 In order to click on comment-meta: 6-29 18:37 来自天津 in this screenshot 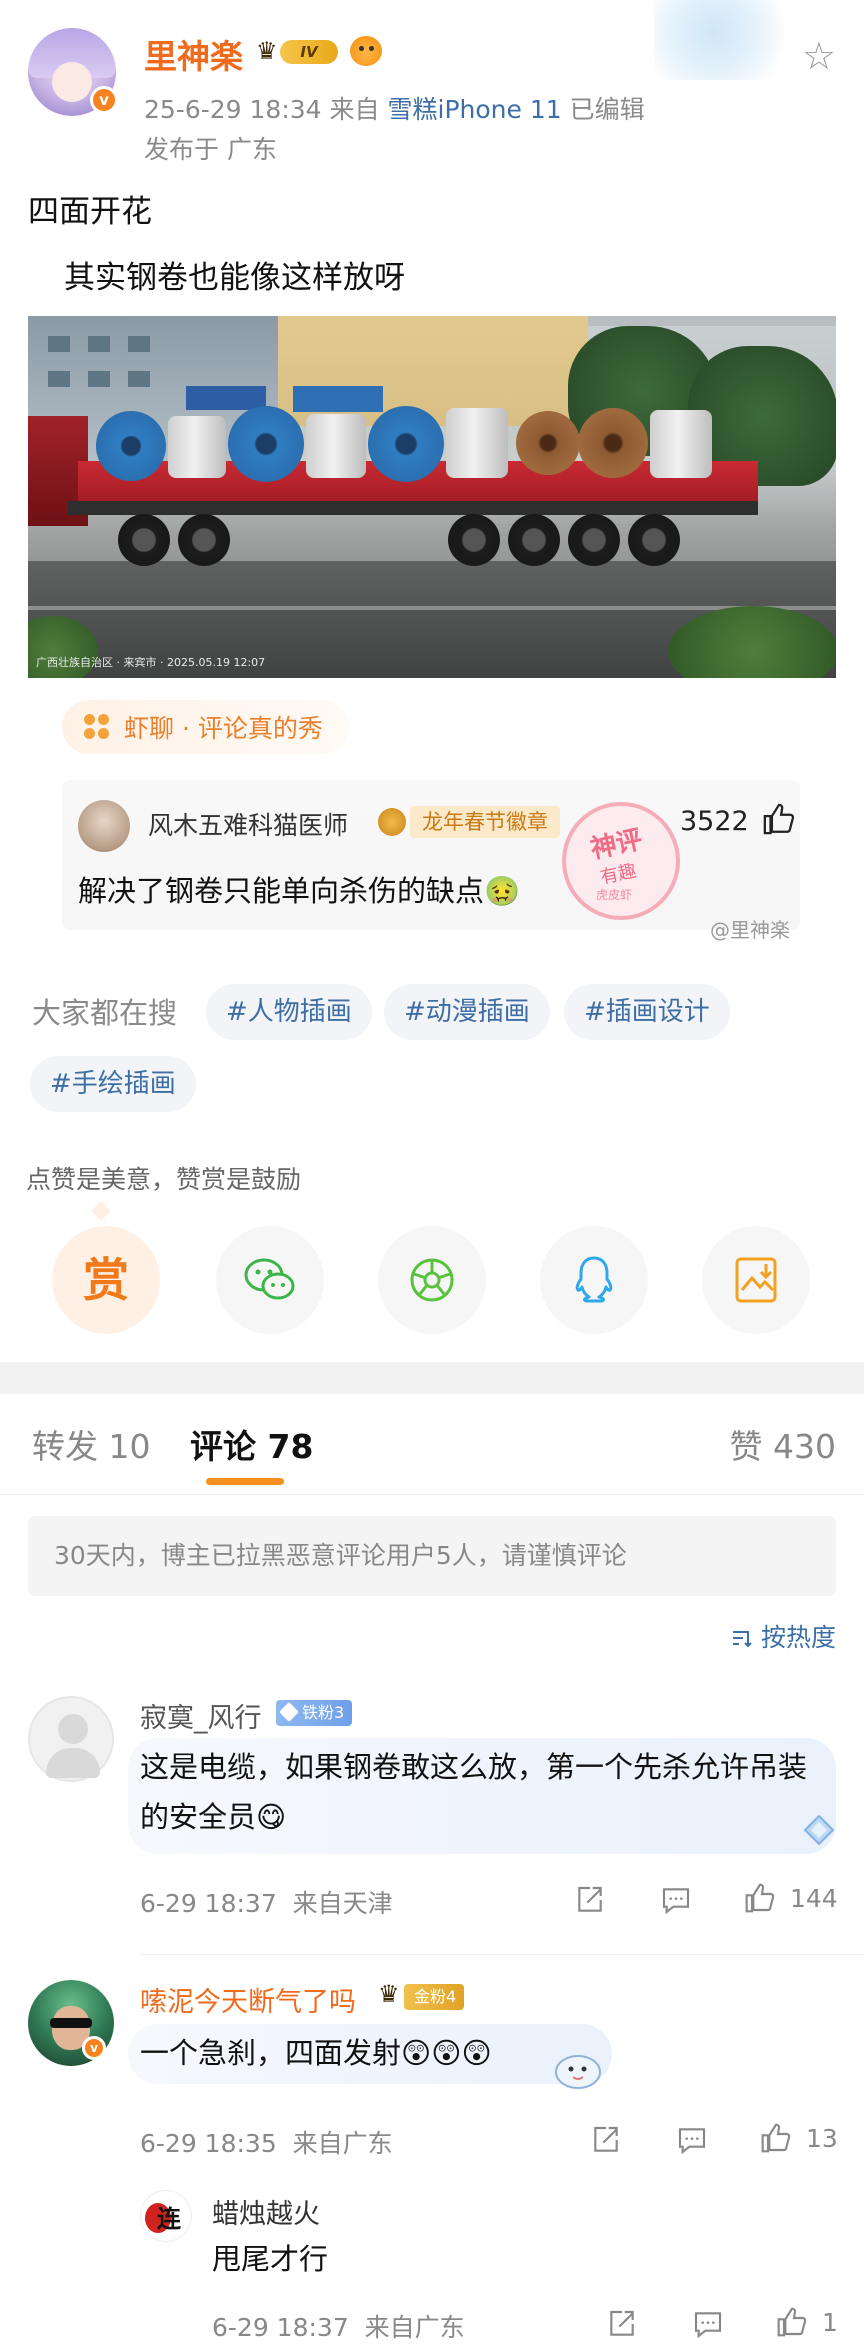, I will do `click(266, 1902)`.